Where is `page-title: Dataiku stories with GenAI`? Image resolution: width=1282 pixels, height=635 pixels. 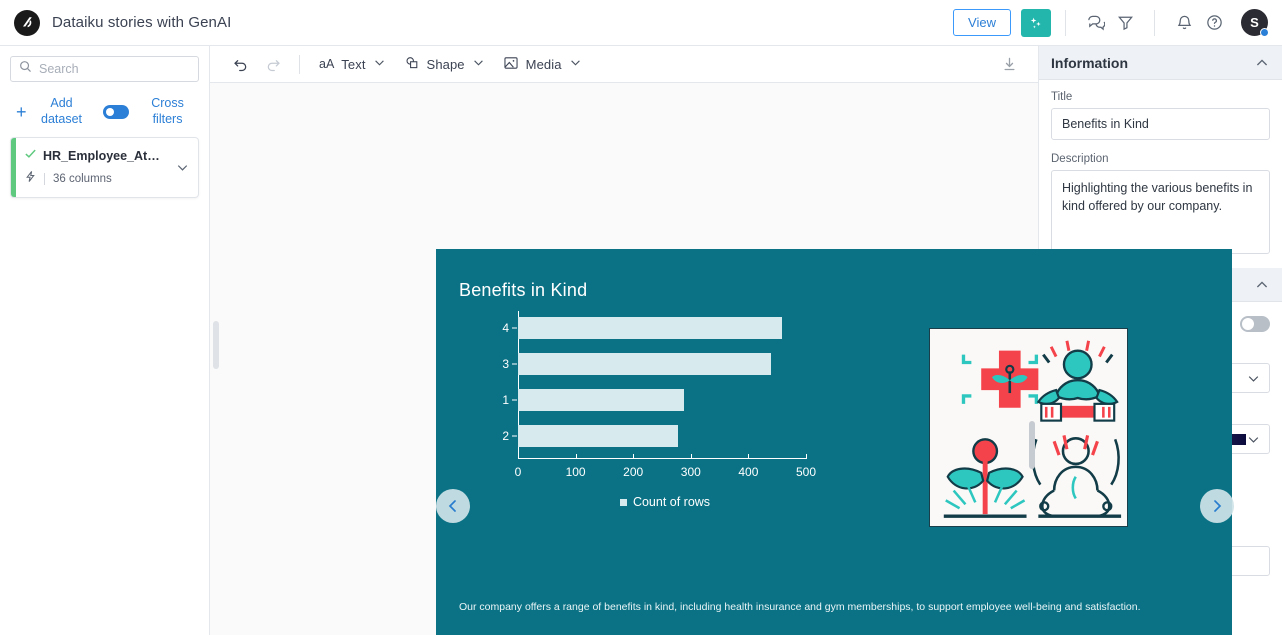
page-title: Dataiku stories with GenAI is located at coordinates (142, 22).